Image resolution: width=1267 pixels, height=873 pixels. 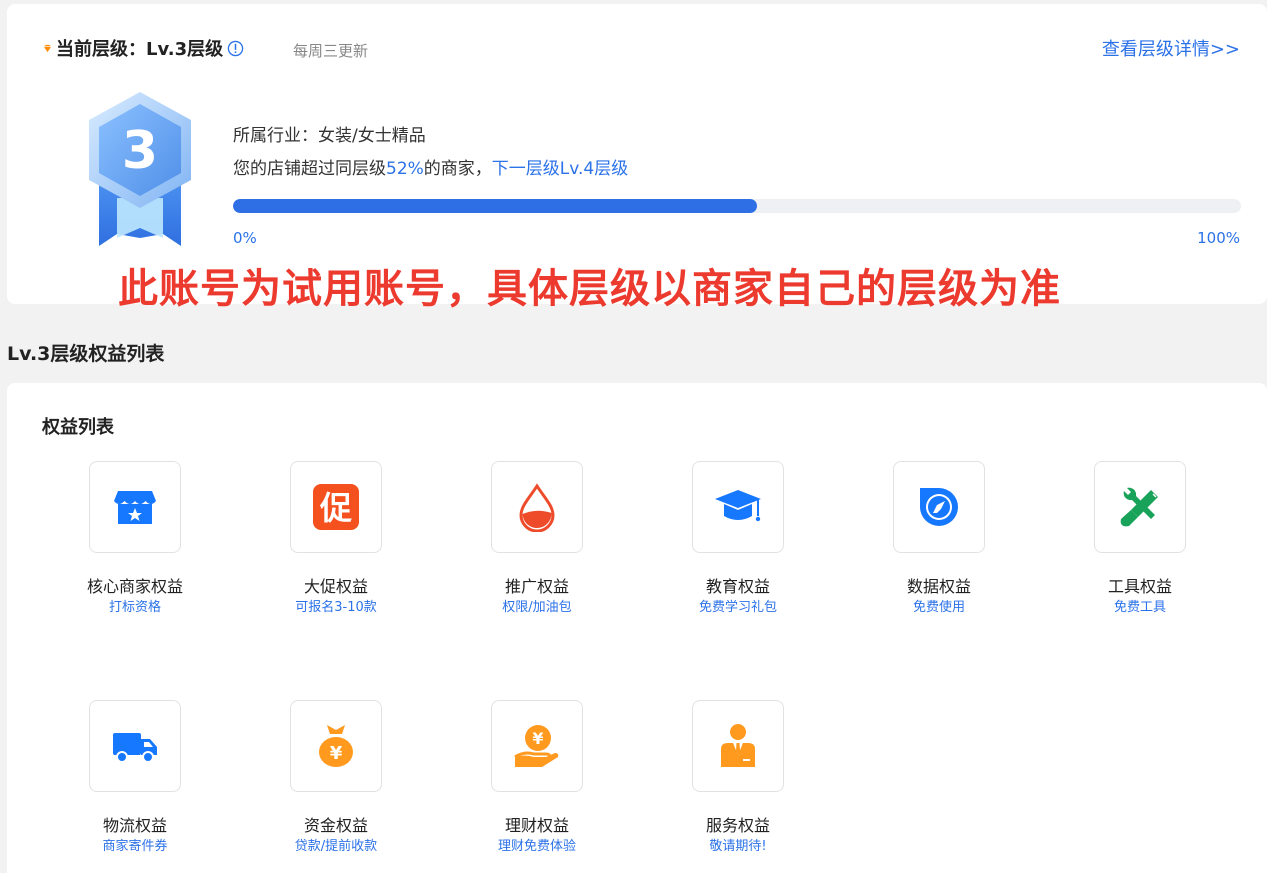 What do you see at coordinates (536, 825) in the screenshot?
I see `benefit-name: 理财权益` at bounding box center [536, 825].